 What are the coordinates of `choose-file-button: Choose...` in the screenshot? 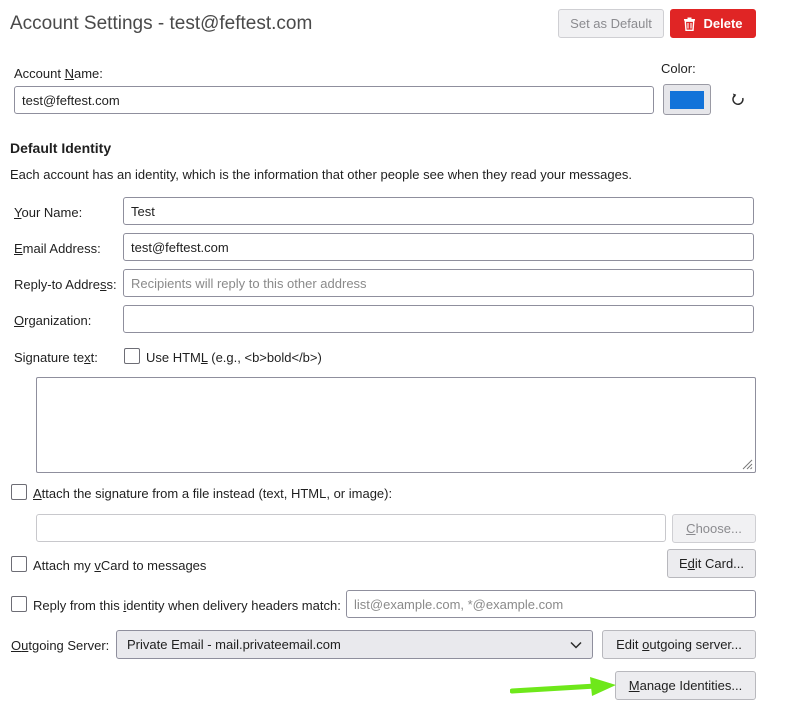 It's located at (714, 528).